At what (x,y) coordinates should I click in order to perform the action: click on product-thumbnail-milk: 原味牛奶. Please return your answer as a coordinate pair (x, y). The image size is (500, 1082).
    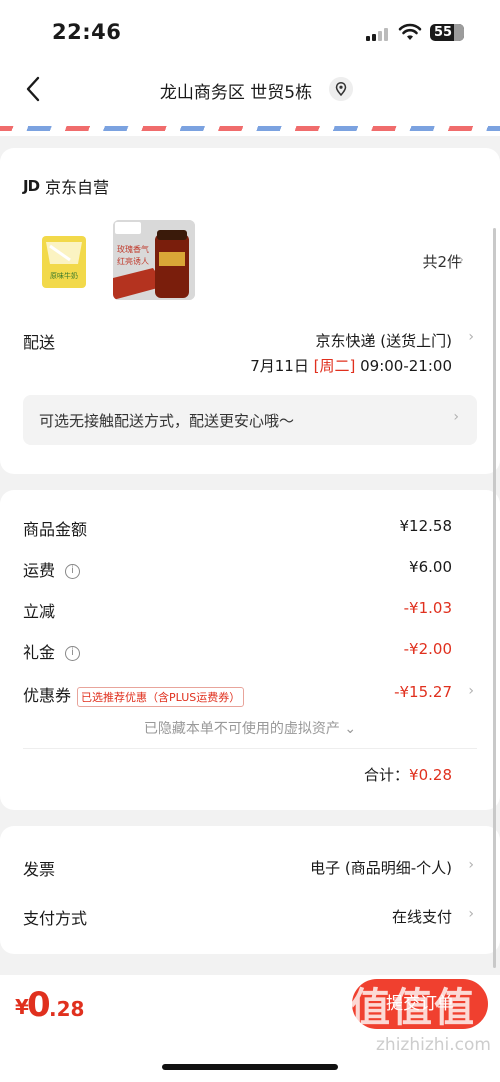
    Looking at the image, I should click on (64, 261).